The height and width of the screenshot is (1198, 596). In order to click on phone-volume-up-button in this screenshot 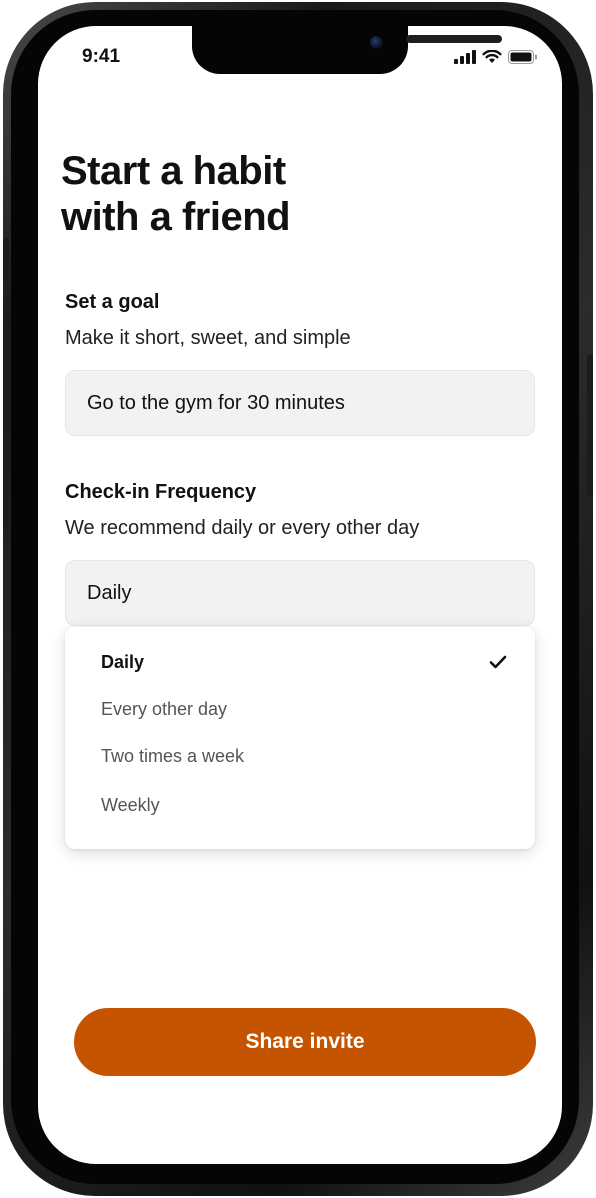, I will do `click(6, 369)`.